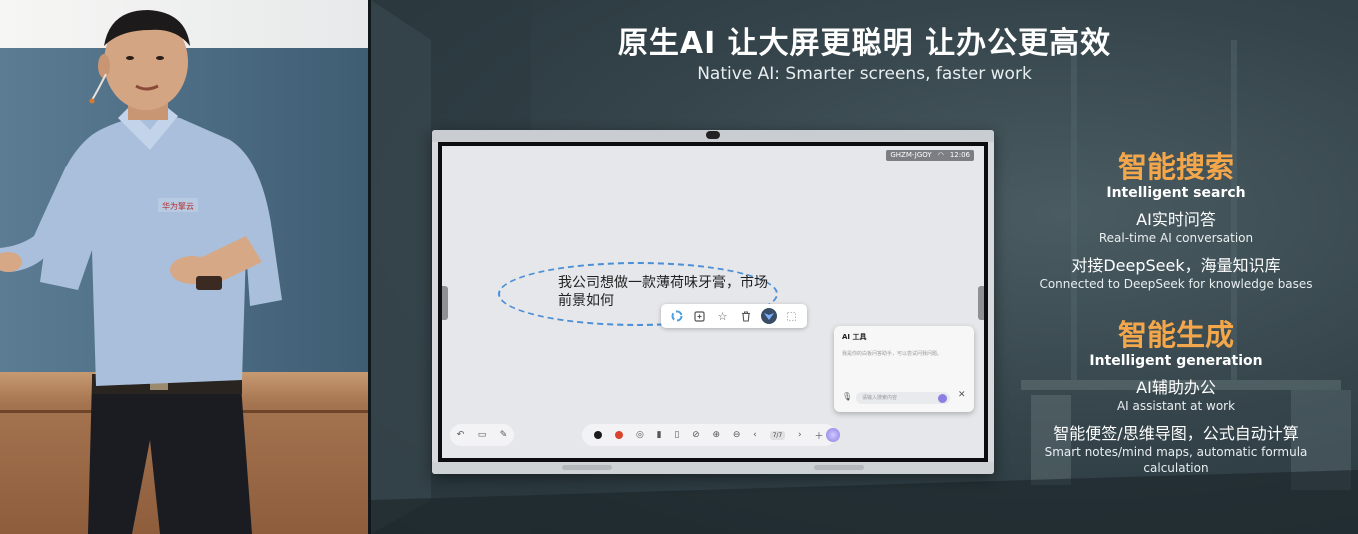  Describe the element at coordinates (1175, 167) in the screenshot. I see `feature-heading-cn: 智能搜索` at that location.